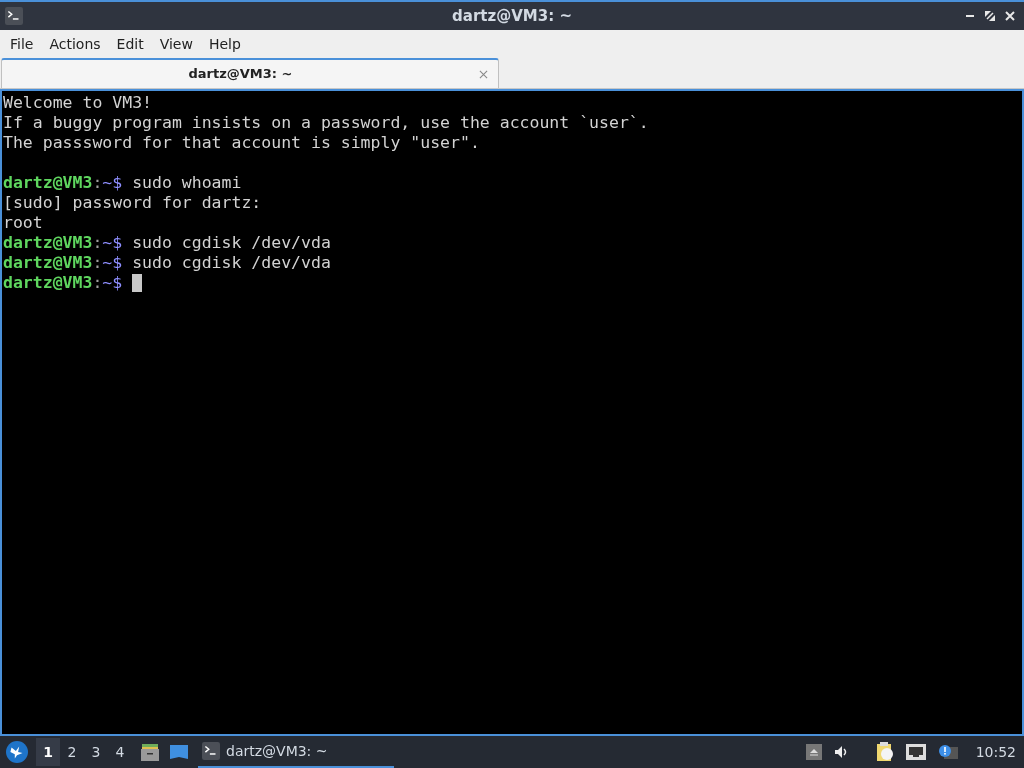  What do you see at coordinates (75, 44) in the screenshot?
I see `menu-item: Actions` at bounding box center [75, 44].